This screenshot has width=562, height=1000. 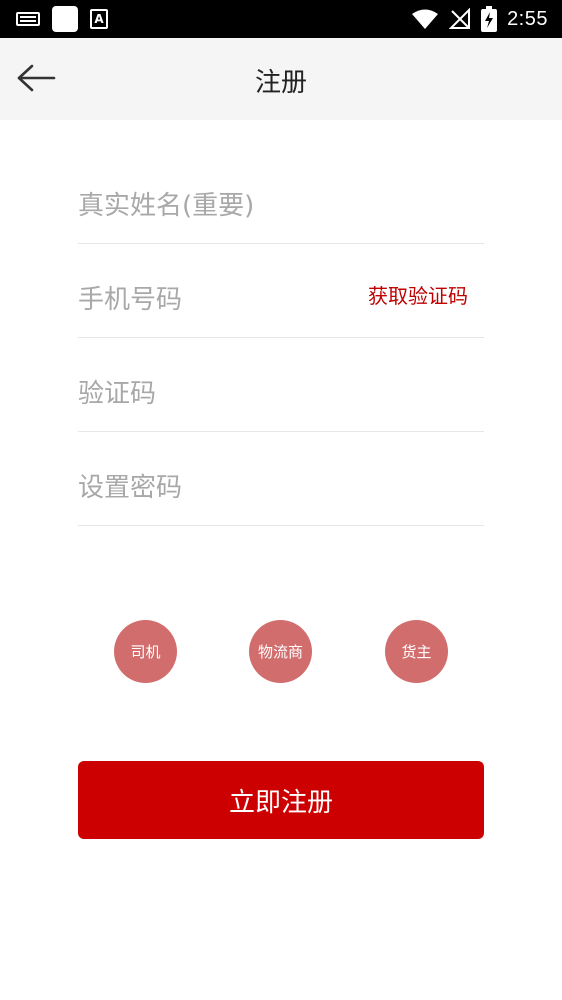 I want to click on role-logistics-button: 物流商, so click(x=280, y=651).